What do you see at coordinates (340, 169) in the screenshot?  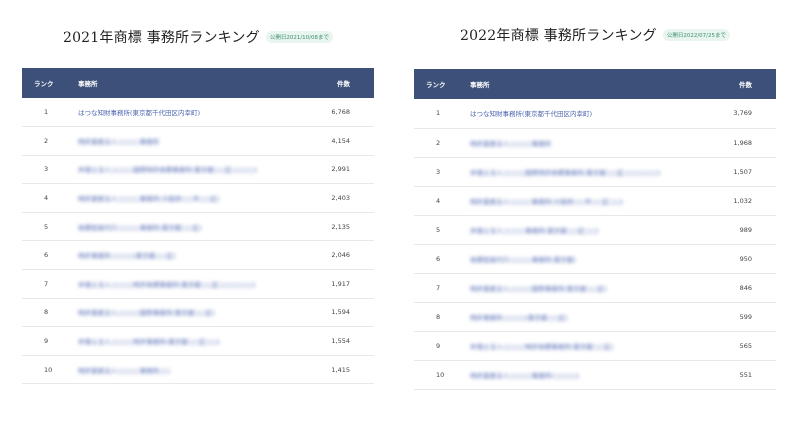 I see `count-cell: 2,991` at bounding box center [340, 169].